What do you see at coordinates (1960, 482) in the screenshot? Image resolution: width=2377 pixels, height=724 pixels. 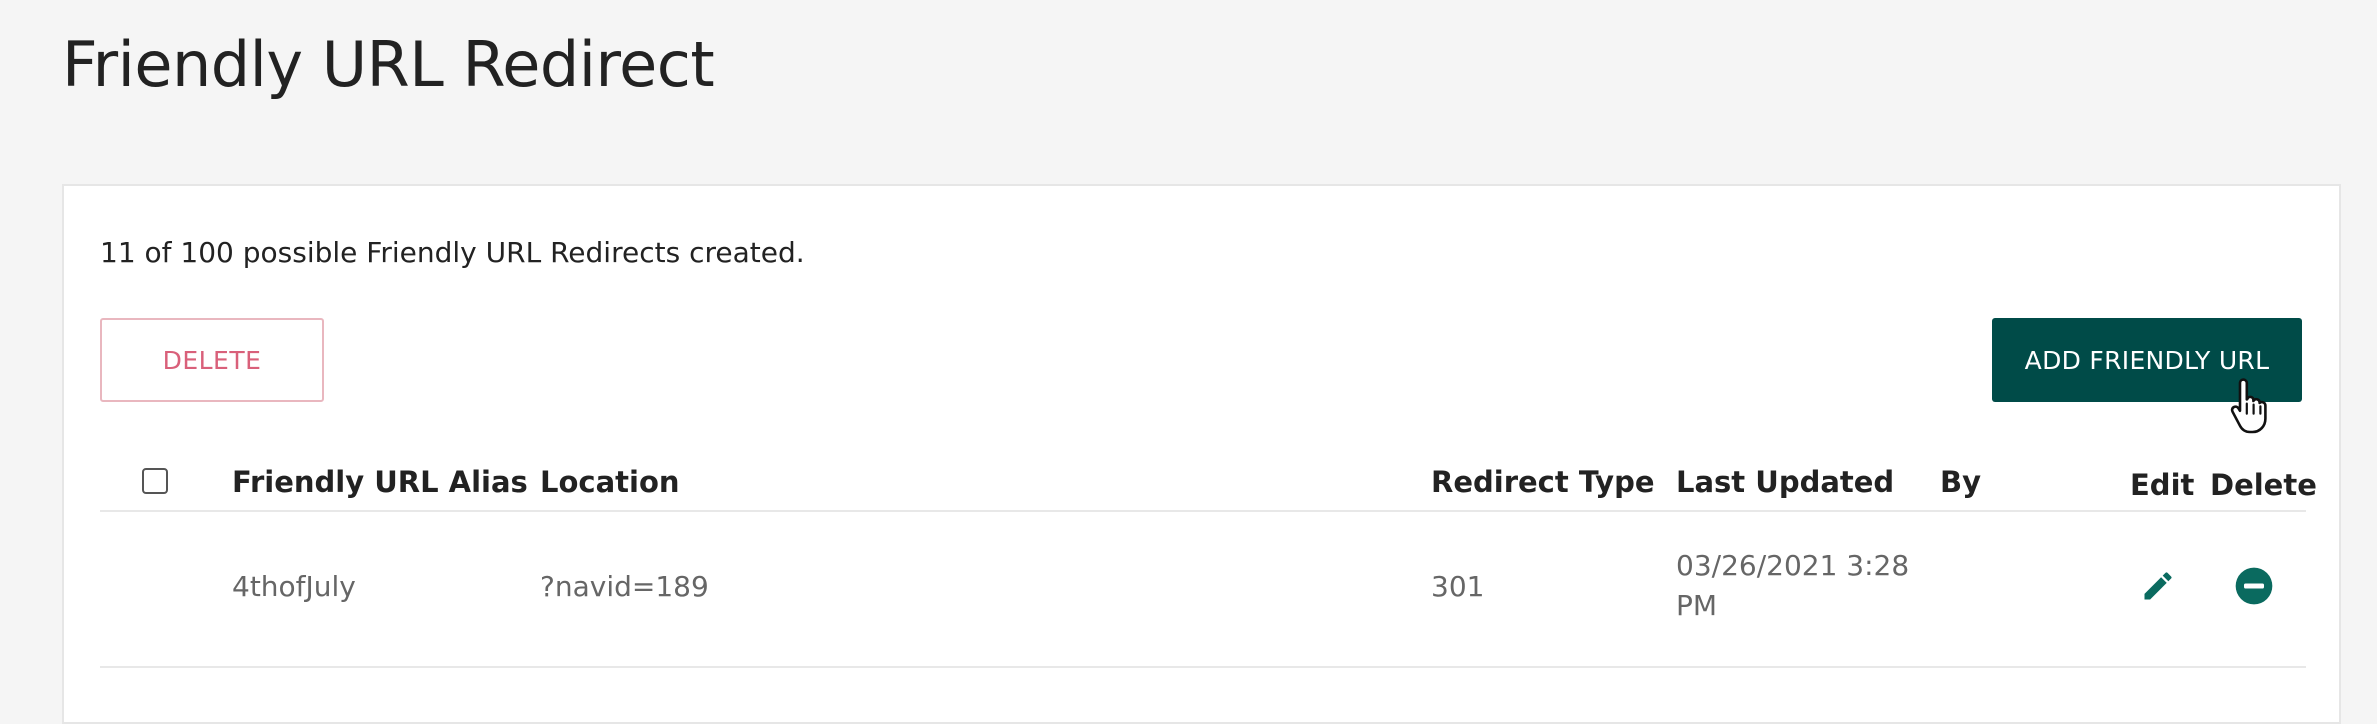 I see `column-header-by: By` at bounding box center [1960, 482].